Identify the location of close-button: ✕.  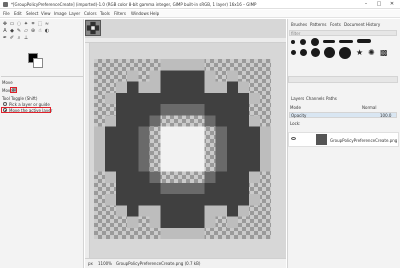
(392, 4).